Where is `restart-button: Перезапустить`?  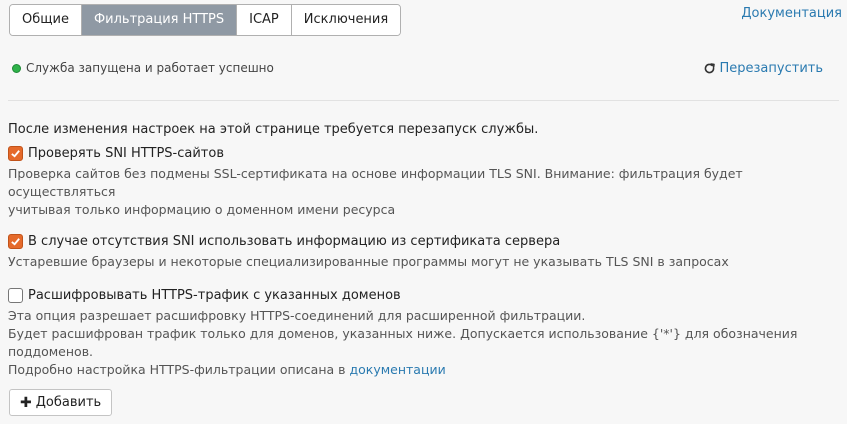
restart-button: Перезапустить is located at coordinates (763, 68).